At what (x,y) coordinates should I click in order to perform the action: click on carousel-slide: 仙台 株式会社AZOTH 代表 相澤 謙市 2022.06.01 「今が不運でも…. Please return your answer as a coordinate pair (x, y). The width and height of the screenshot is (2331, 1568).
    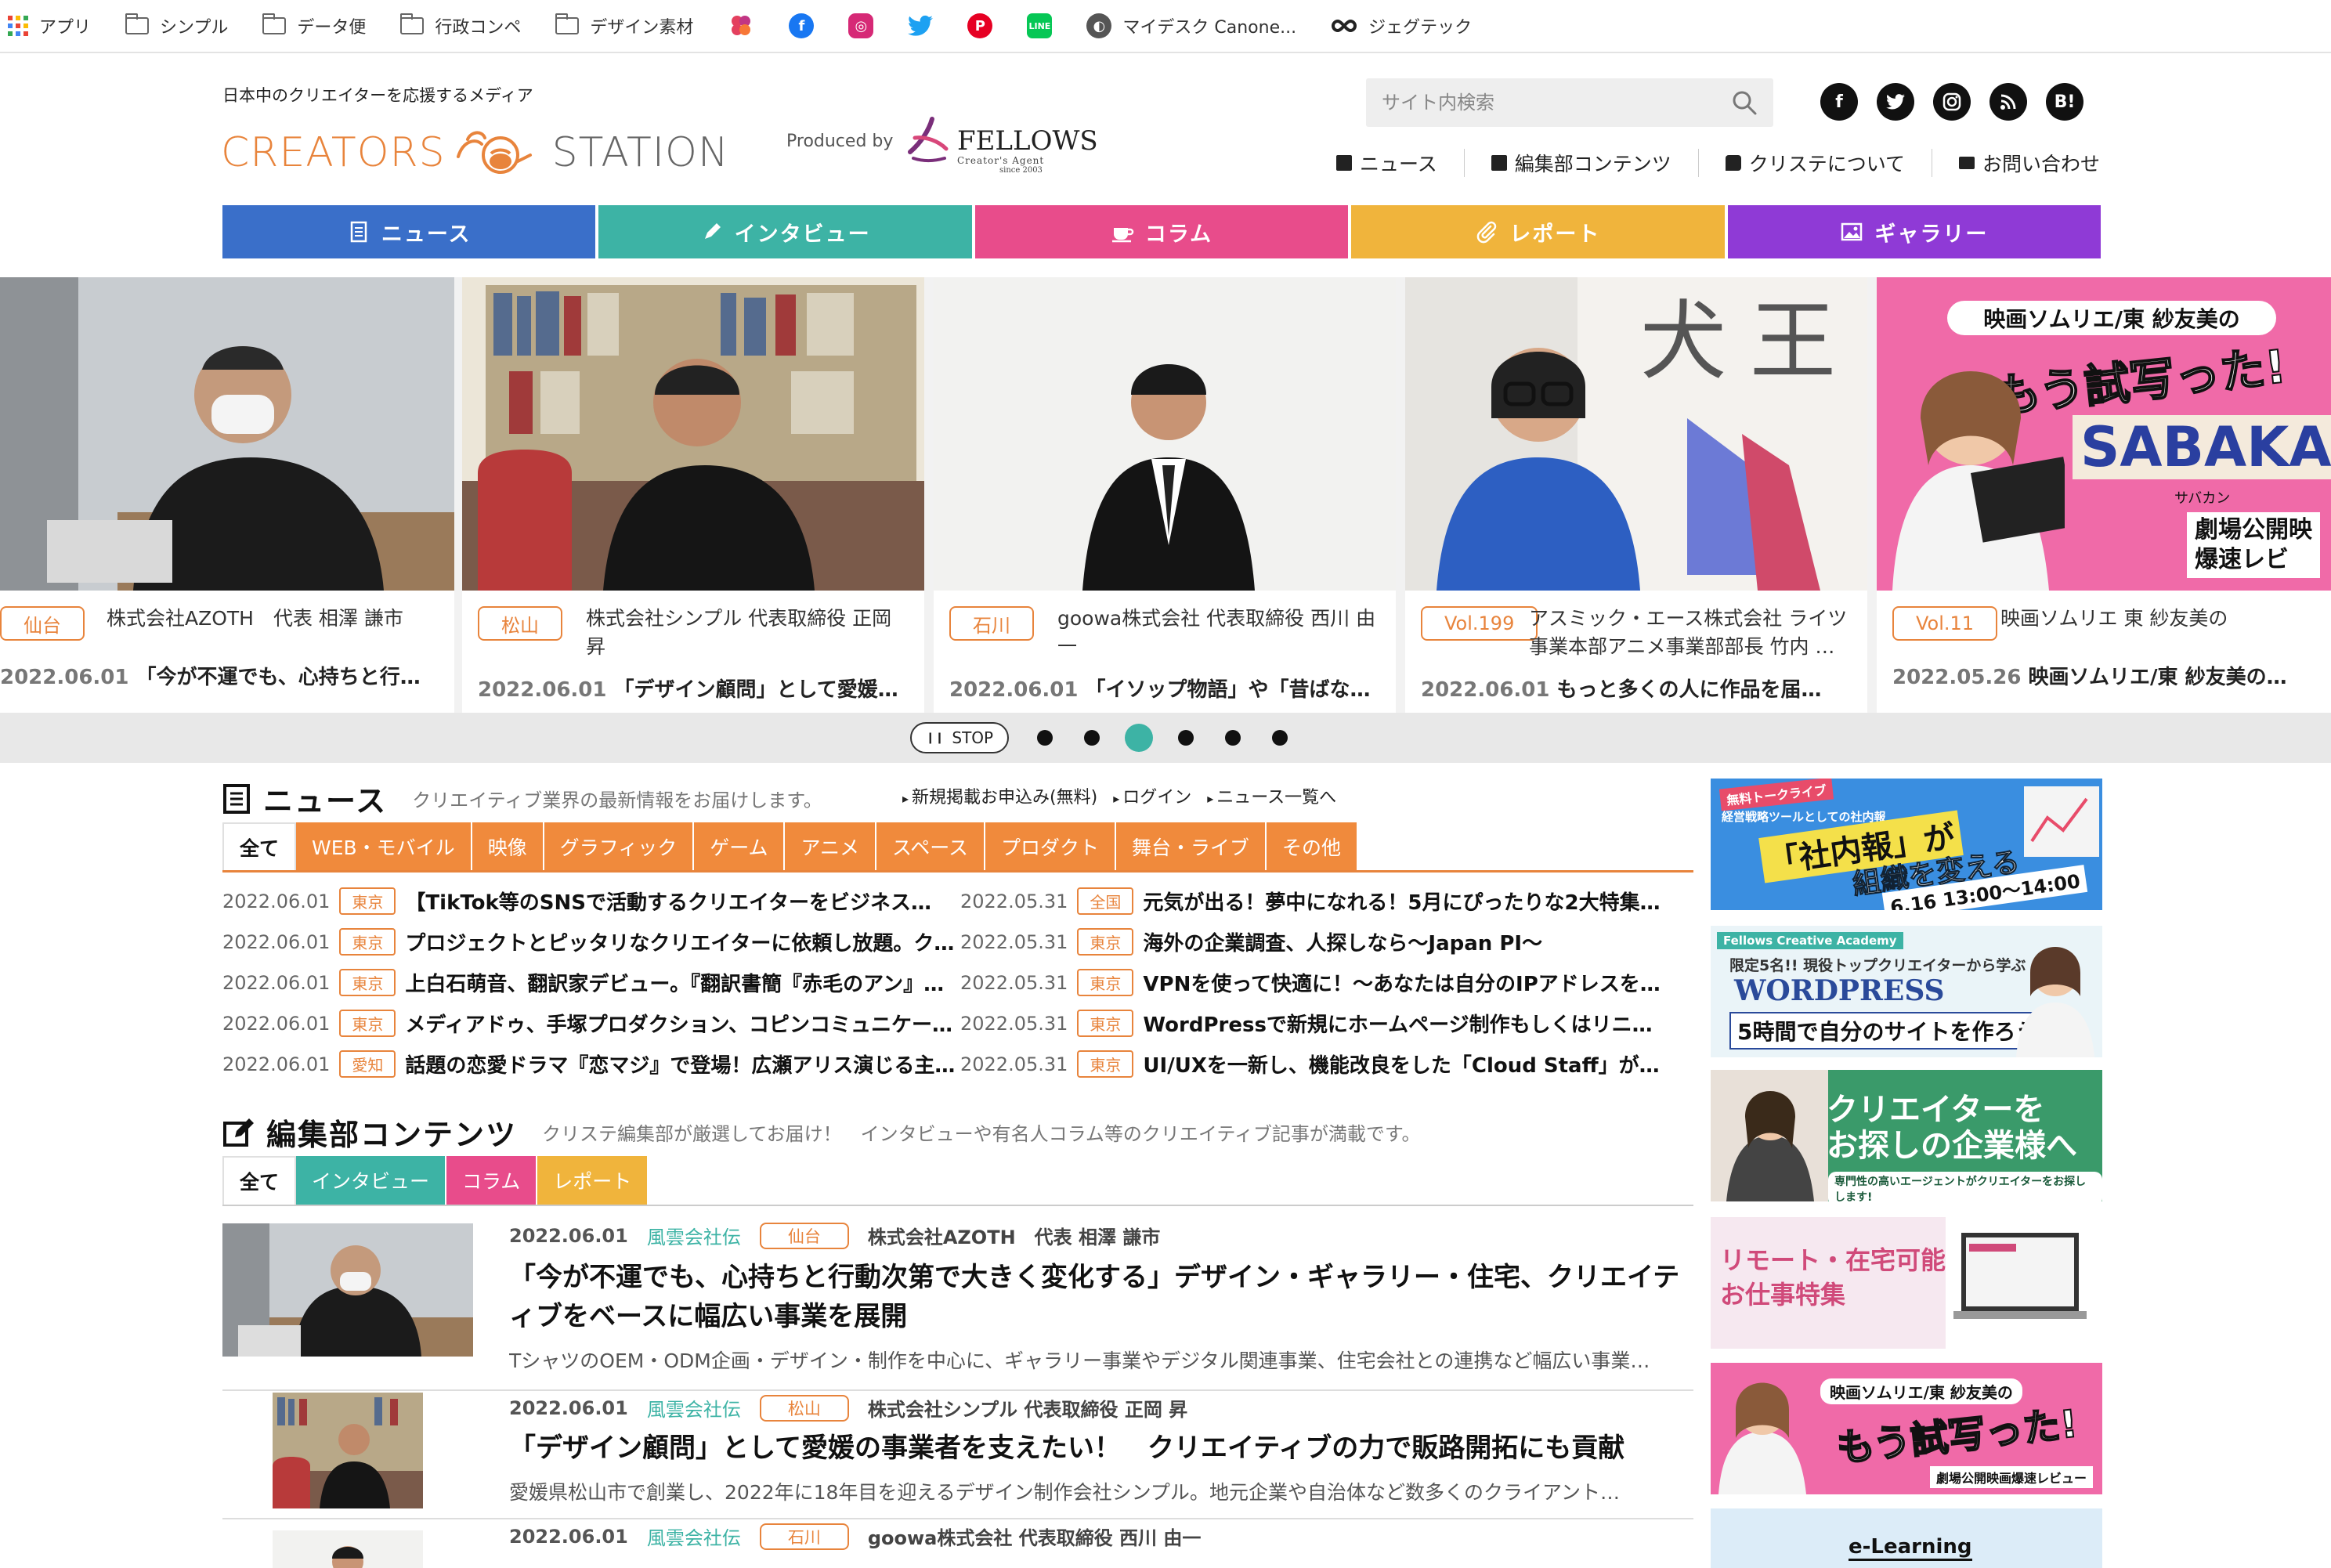
    Looking at the image, I should click on (227, 495).